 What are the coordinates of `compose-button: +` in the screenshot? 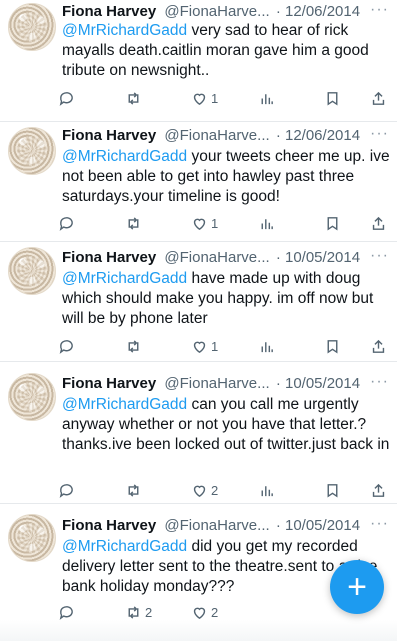 It's located at (357, 587).